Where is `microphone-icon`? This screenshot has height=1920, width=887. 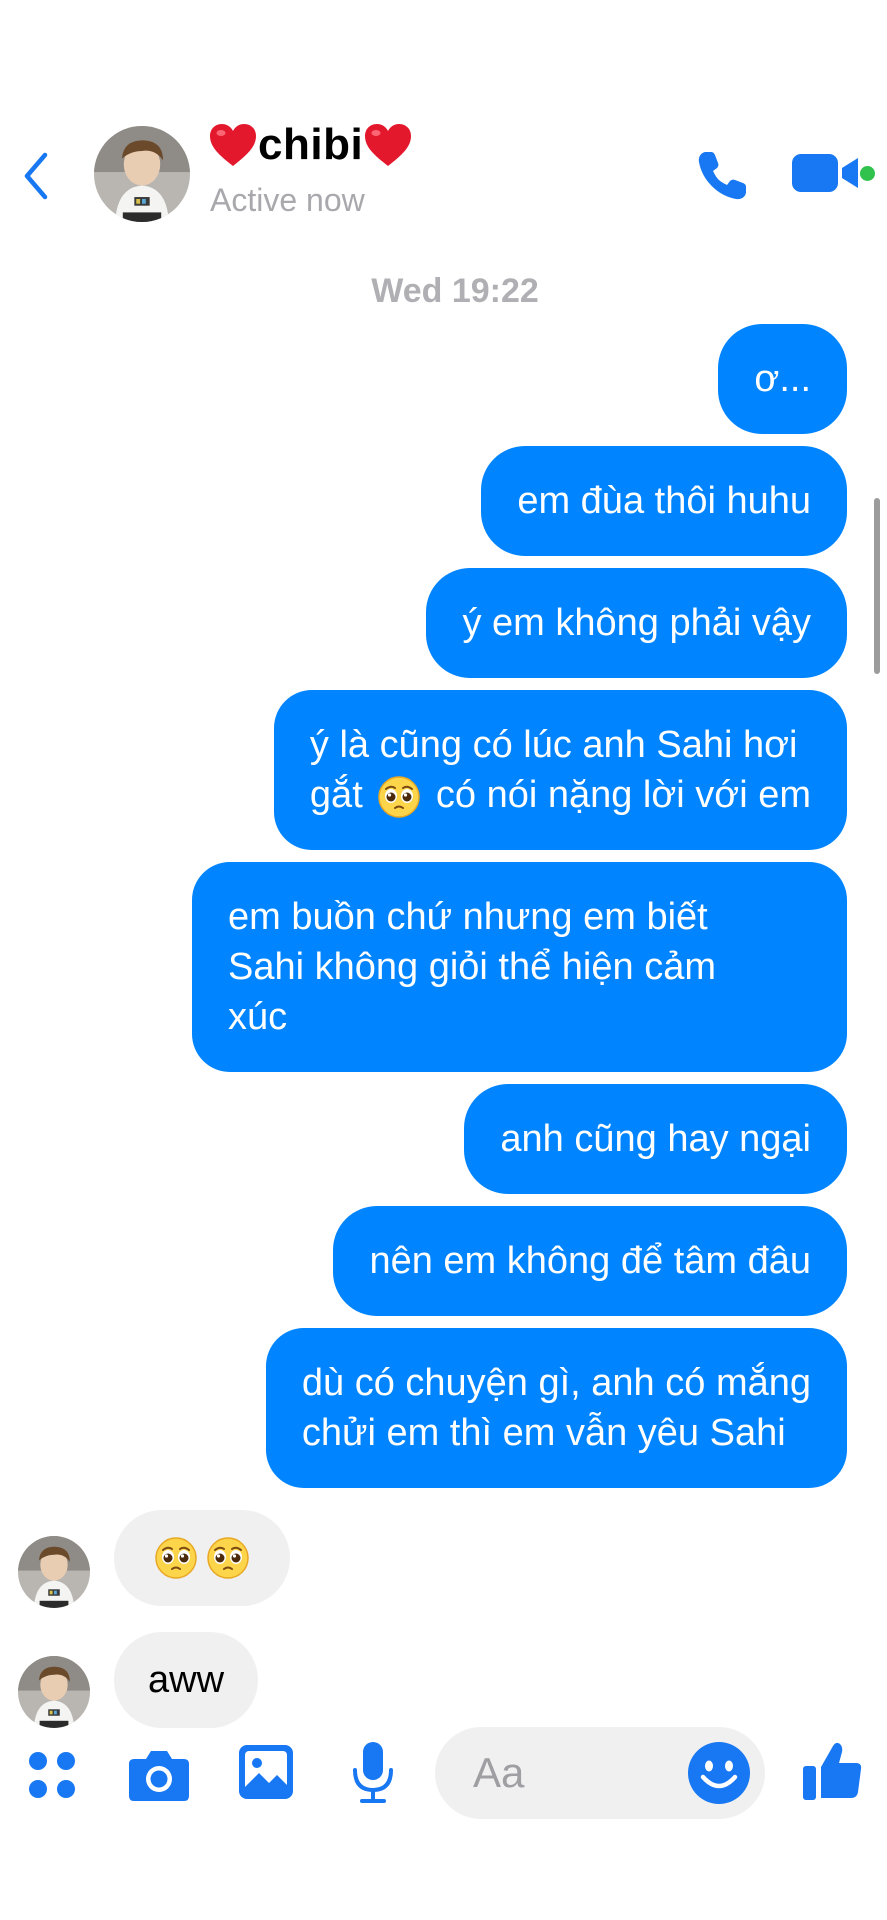
microphone-icon is located at coordinates (373, 1772).